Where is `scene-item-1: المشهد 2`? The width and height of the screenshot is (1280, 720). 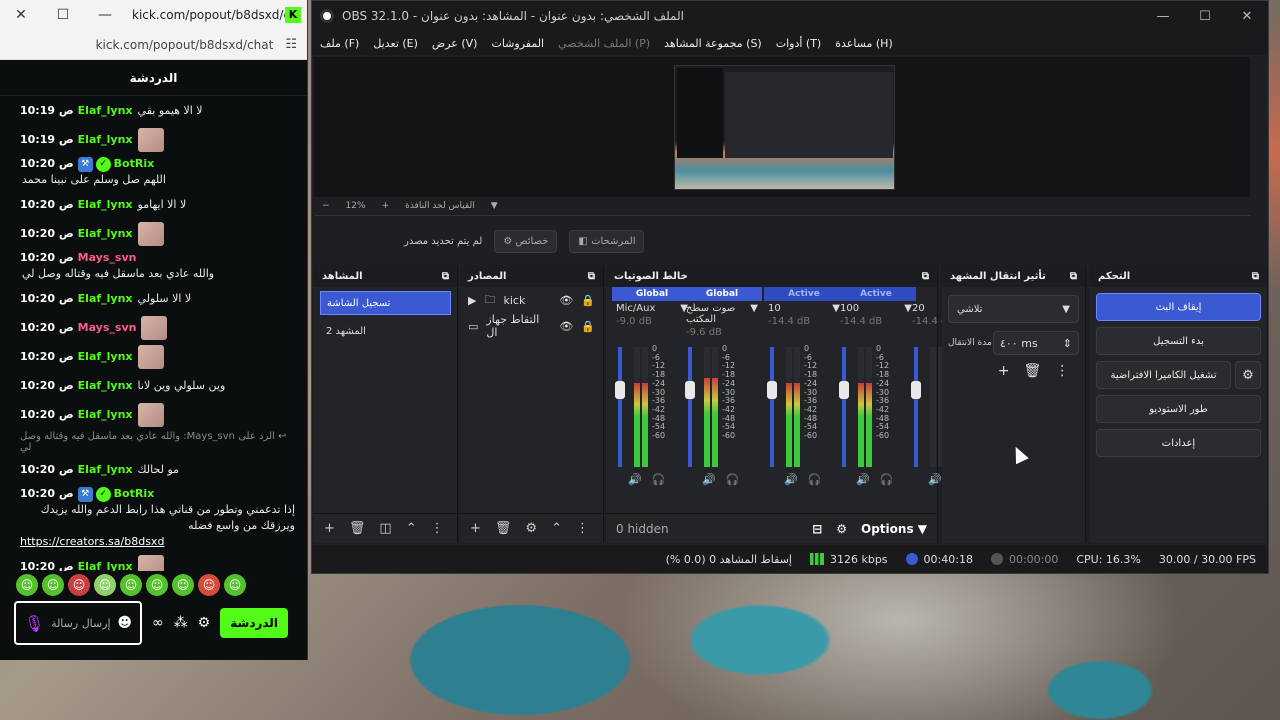 scene-item-1: المشهد 2 is located at coordinates (385, 331).